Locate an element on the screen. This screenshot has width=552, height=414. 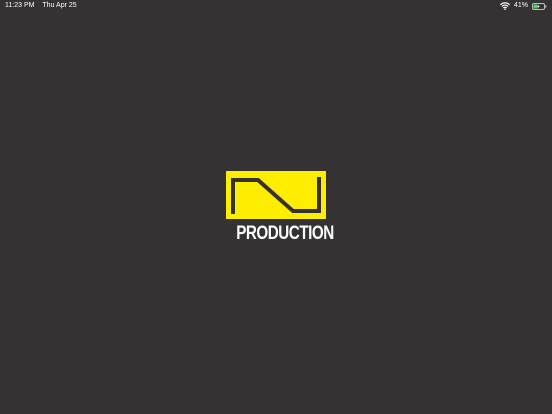
battery-level-fill is located at coordinates (535, 6).